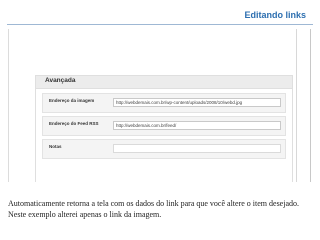 Image resolution: width=320 pixels, height=240 pixels. Describe the element at coordinates (55, 146) in the screenshot. I see `notes-label: Notas` at that location.